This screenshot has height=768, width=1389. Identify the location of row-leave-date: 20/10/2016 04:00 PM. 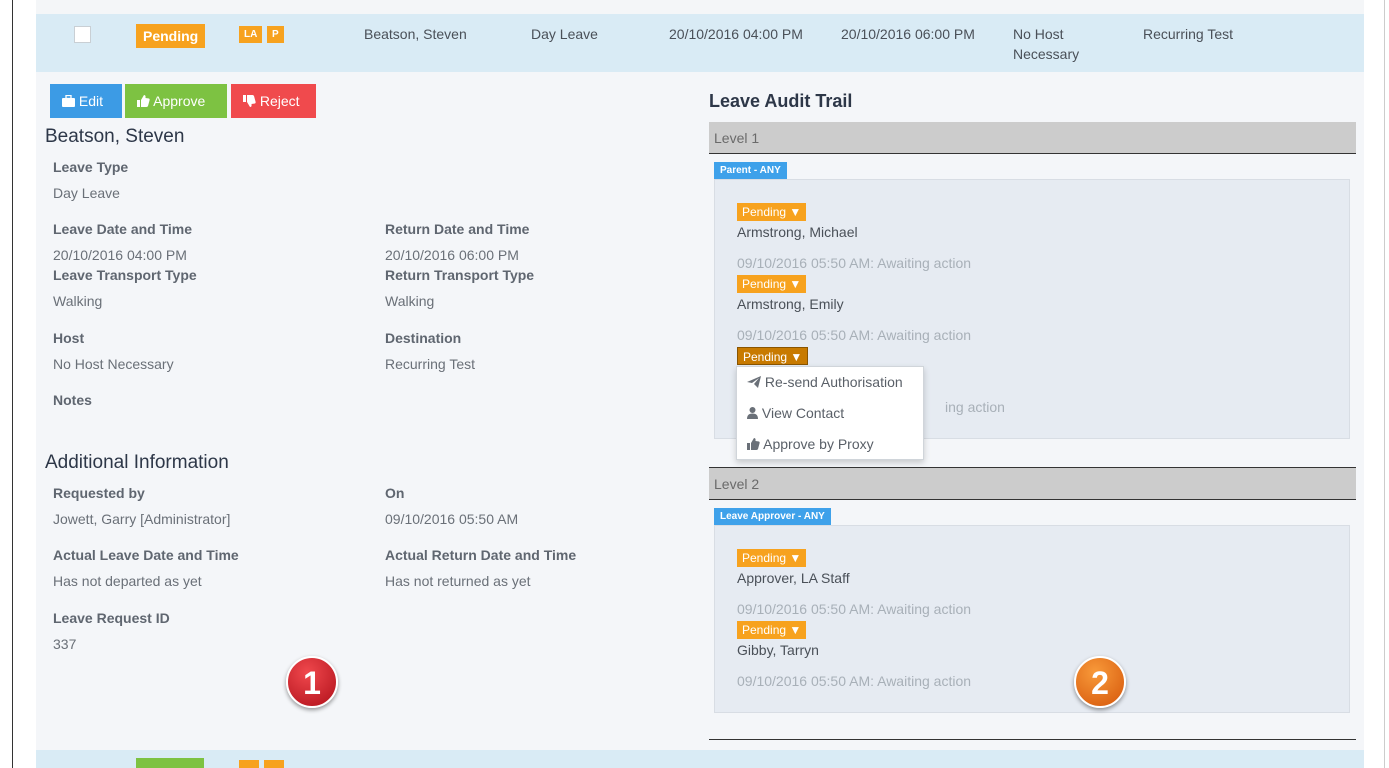
(736, 34).